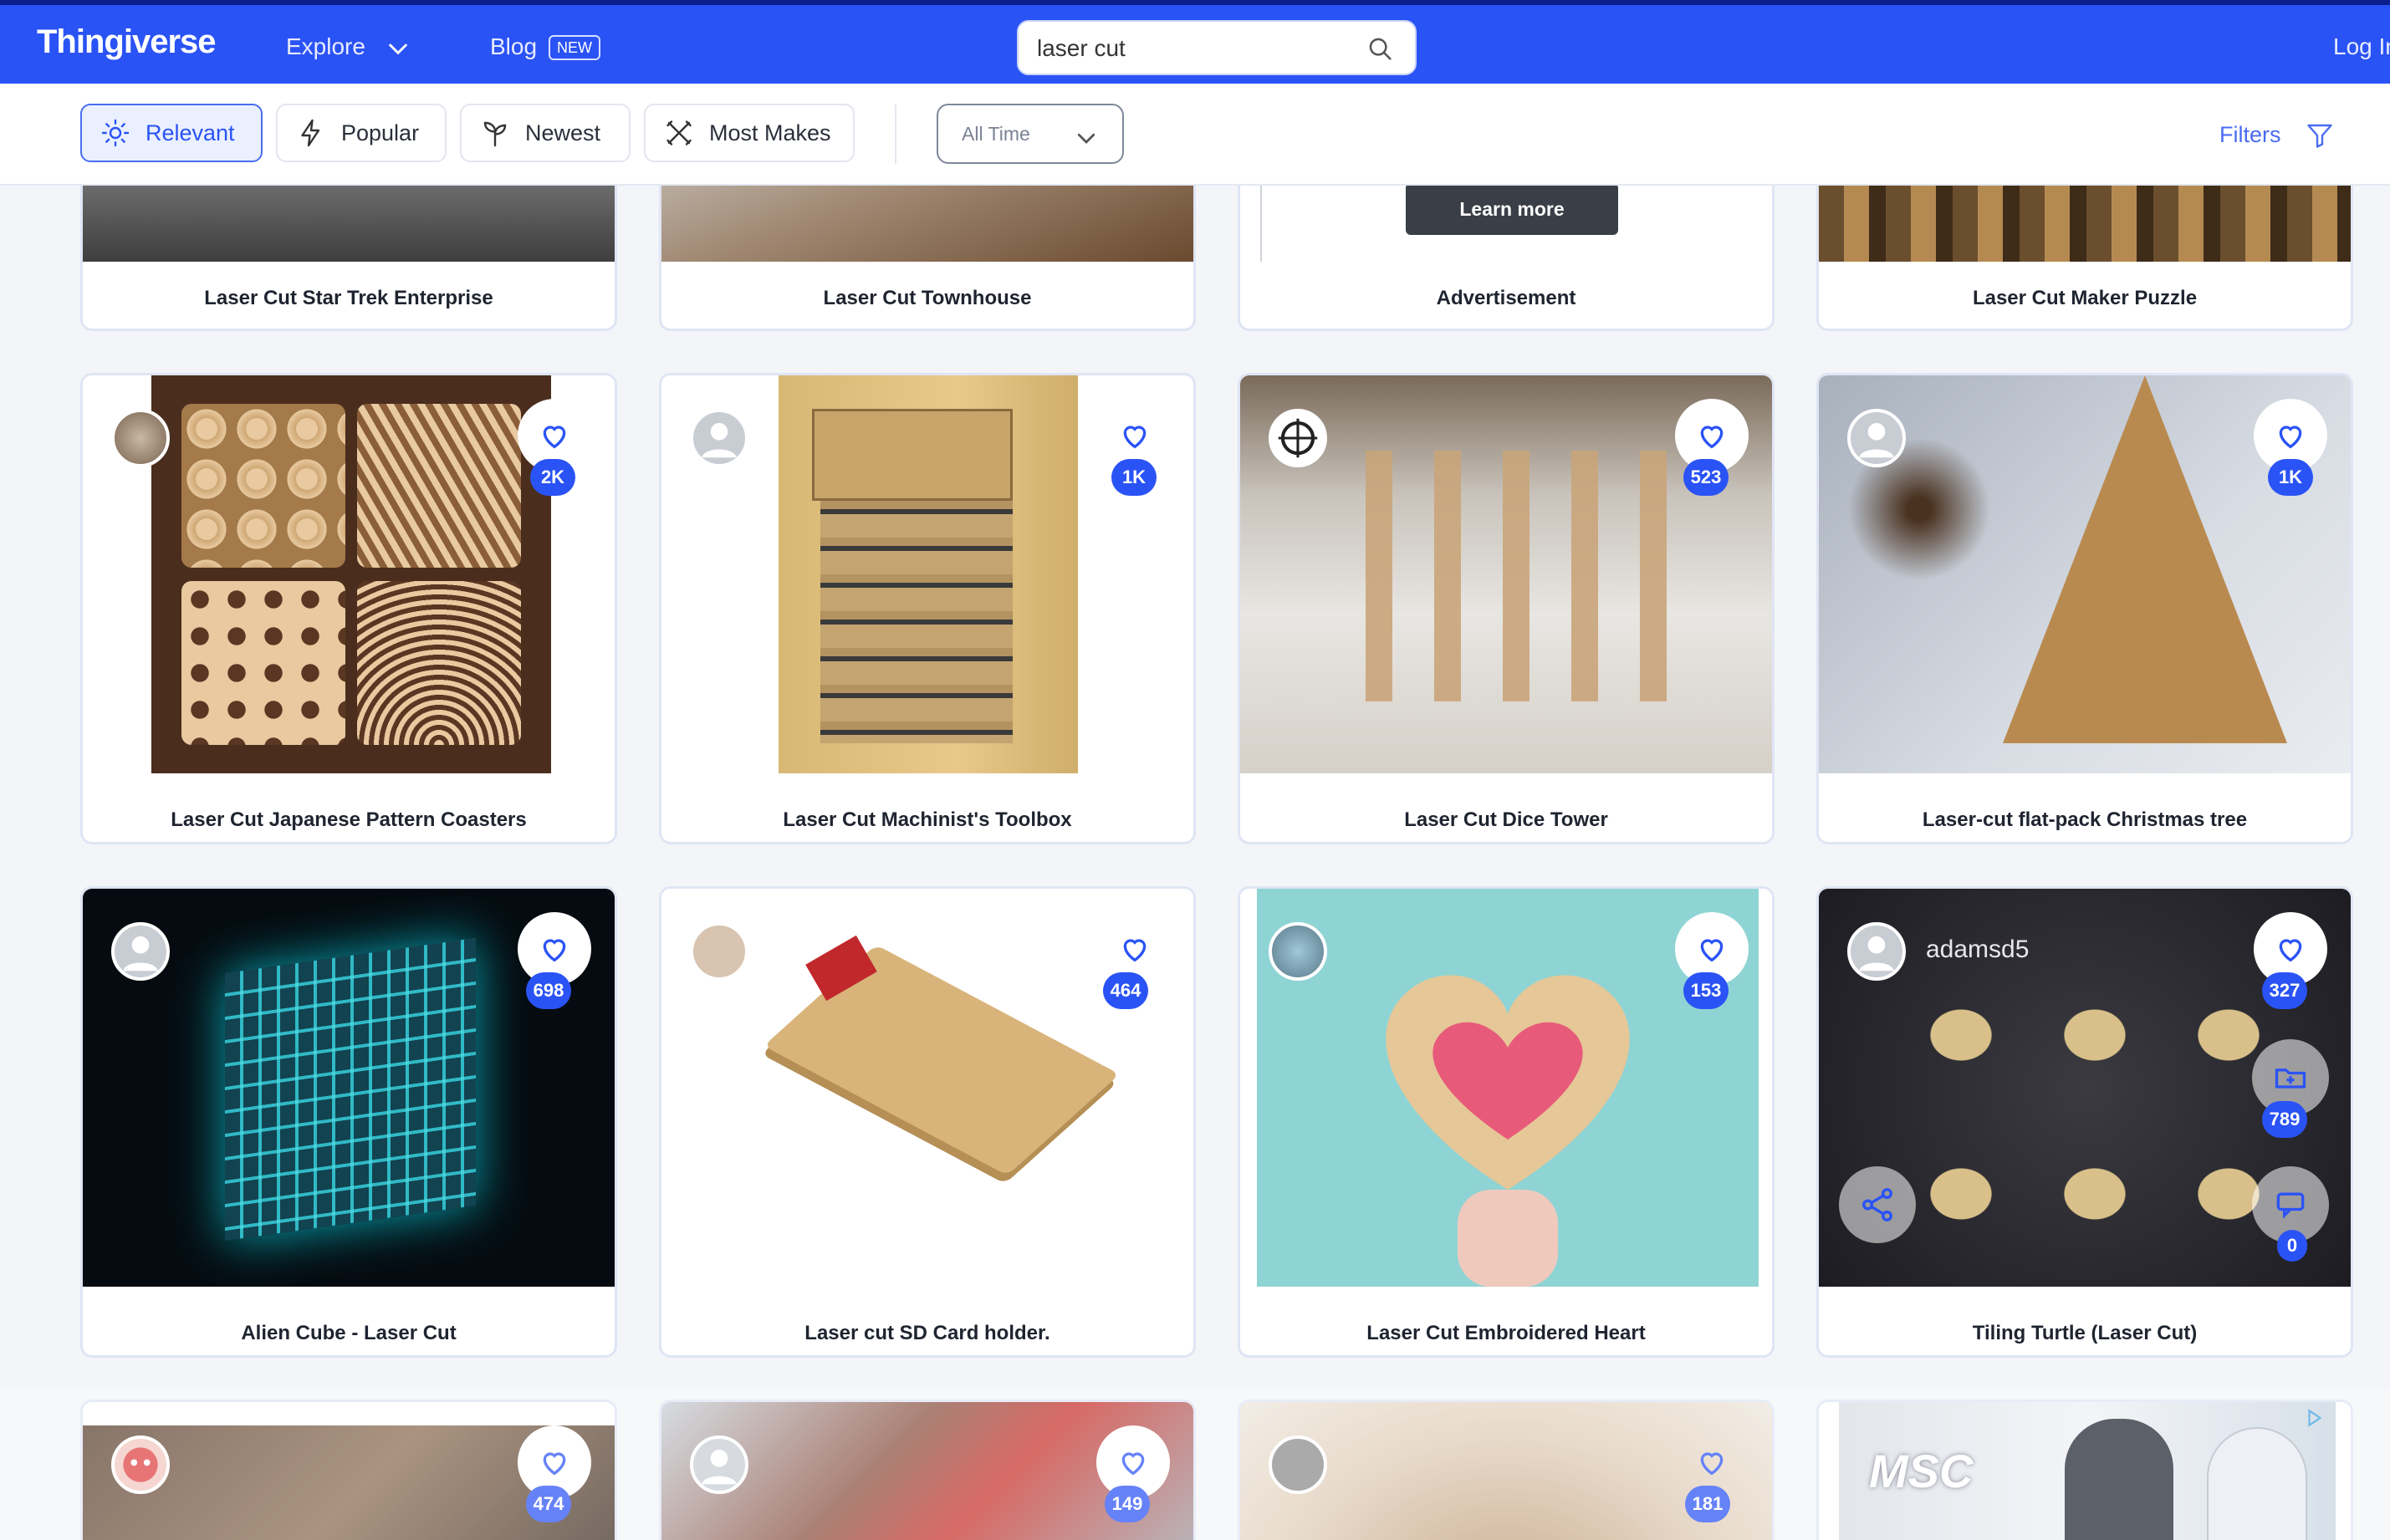 This screenshot has width=2390, height=1540. I want to click on like-count: 464, so click(1125, 990).